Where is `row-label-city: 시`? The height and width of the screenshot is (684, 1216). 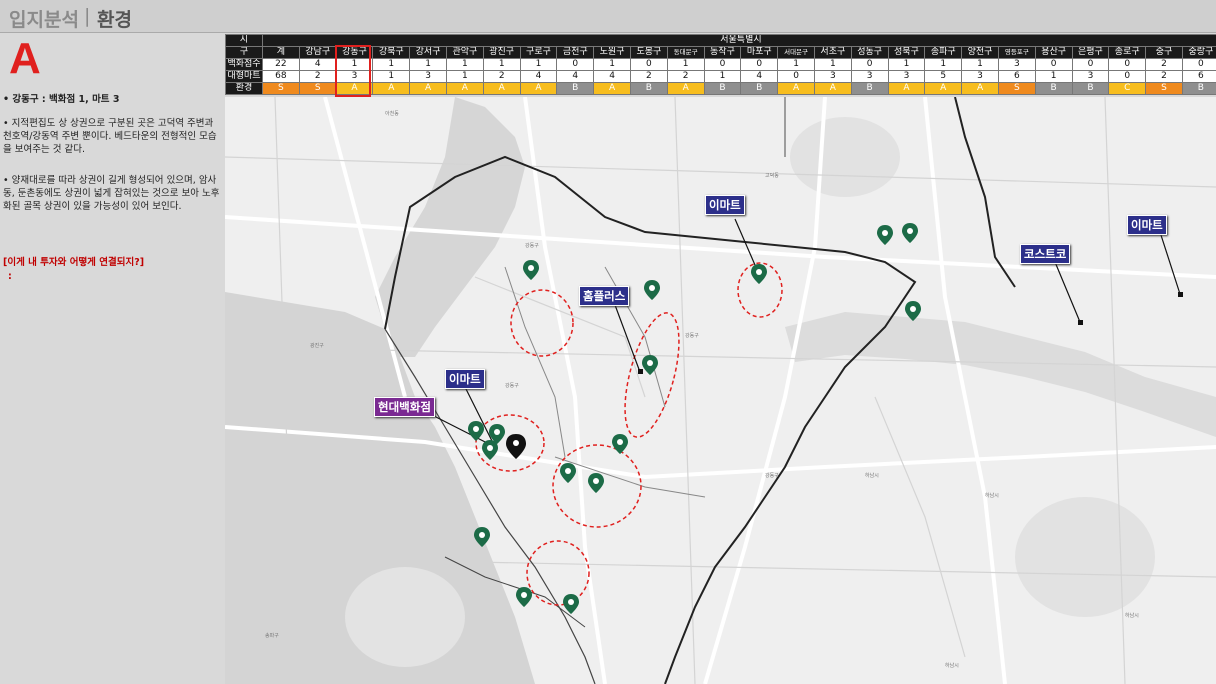 row-label-city: 시 is located at coordinates (244, 40).